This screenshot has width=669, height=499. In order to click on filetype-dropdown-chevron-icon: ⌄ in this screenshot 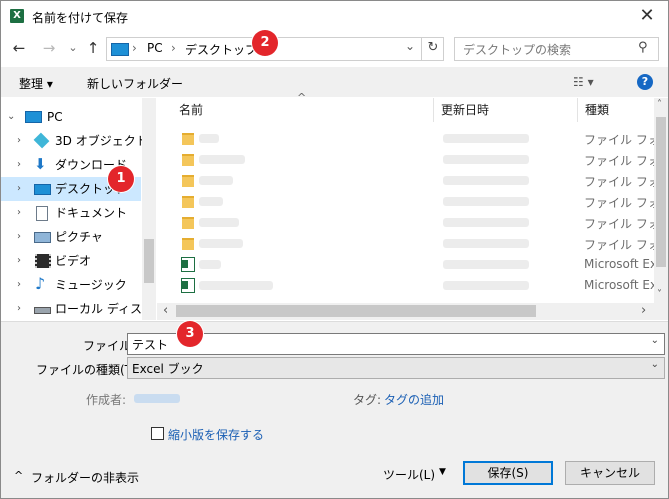, I will do `click(655, 364)`.